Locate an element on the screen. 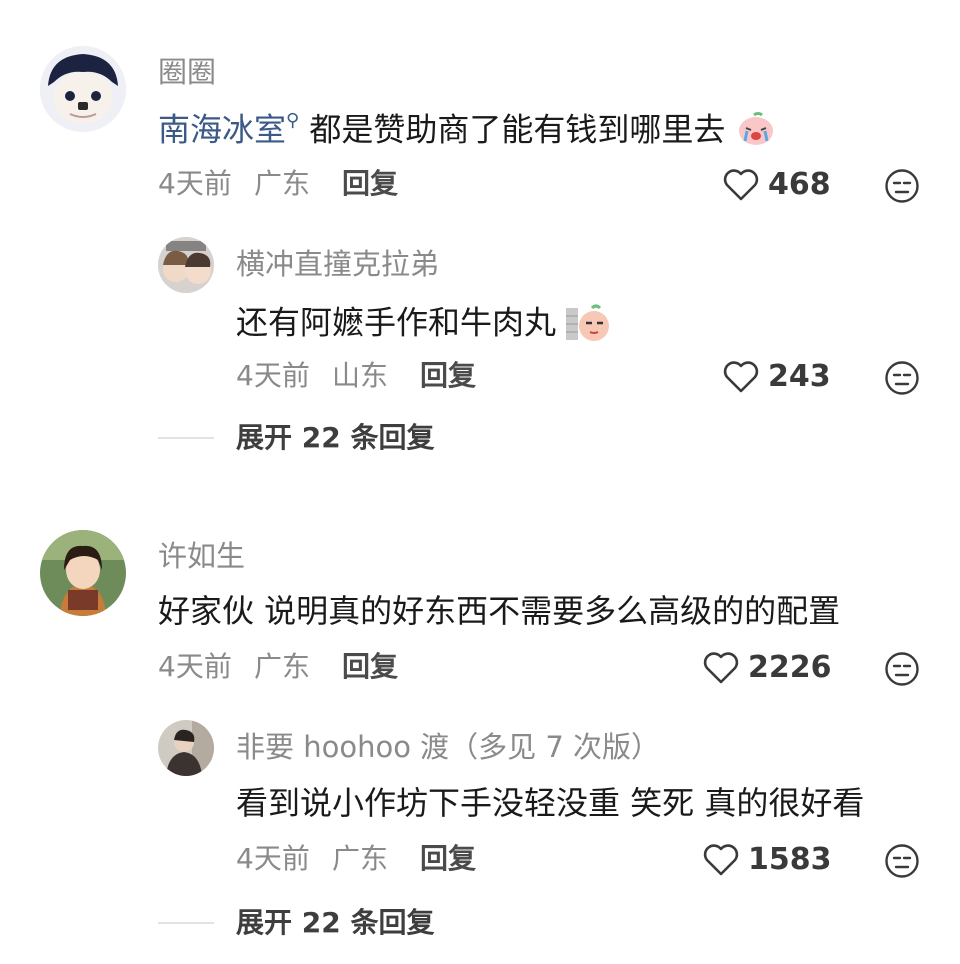  comment-text: 好家伙 说明真的好东西不需要多么高级的的配置 is located at coordinates (499, 611).